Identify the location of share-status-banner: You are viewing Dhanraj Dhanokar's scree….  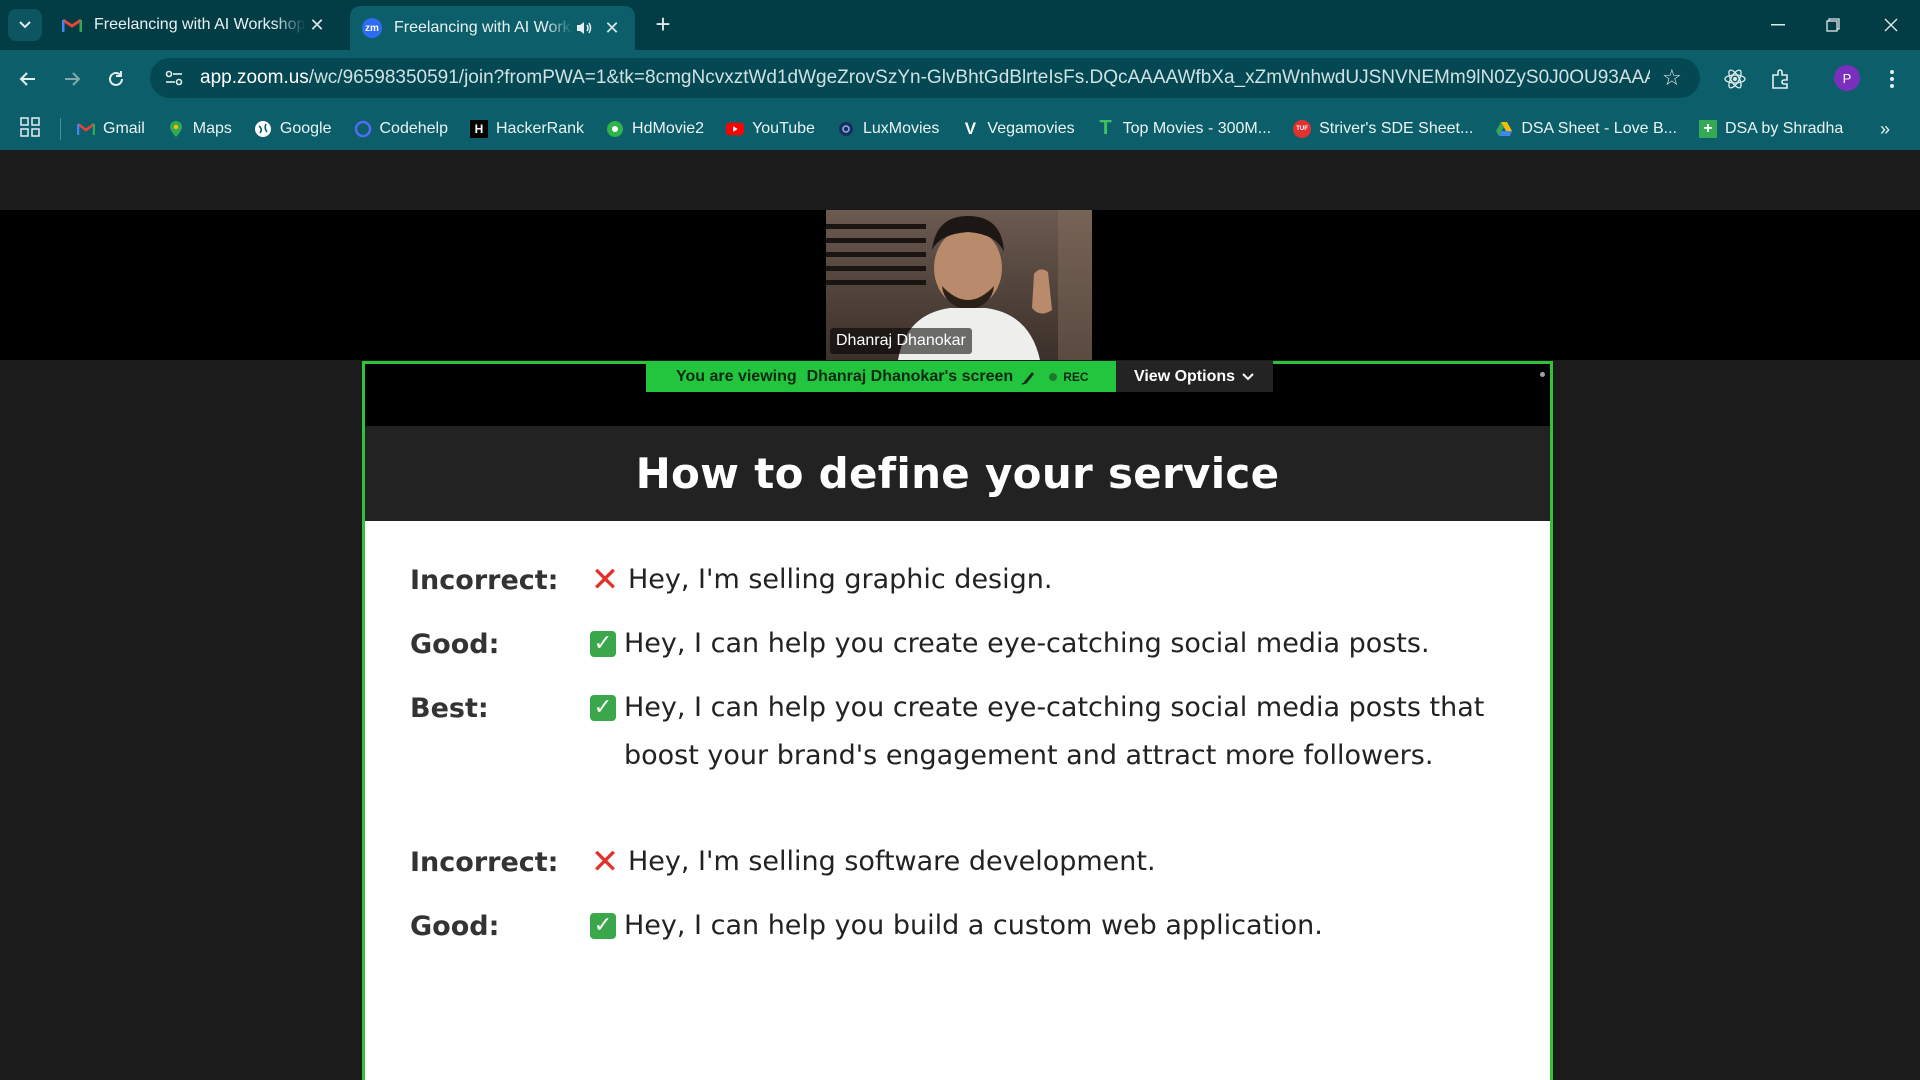
(881, 376).